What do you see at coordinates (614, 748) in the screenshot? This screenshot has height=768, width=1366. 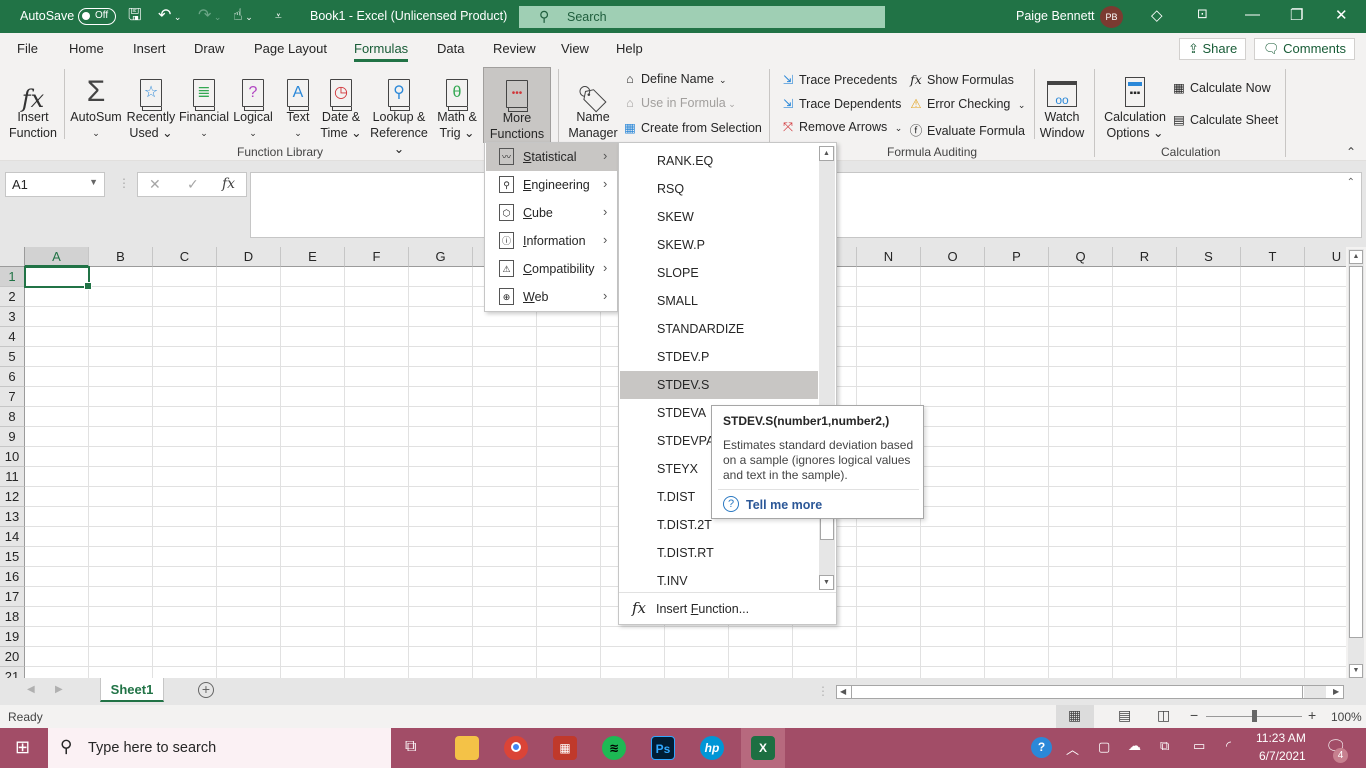 I see `spotify-icon: ≋` at bounding box center [614, 748].